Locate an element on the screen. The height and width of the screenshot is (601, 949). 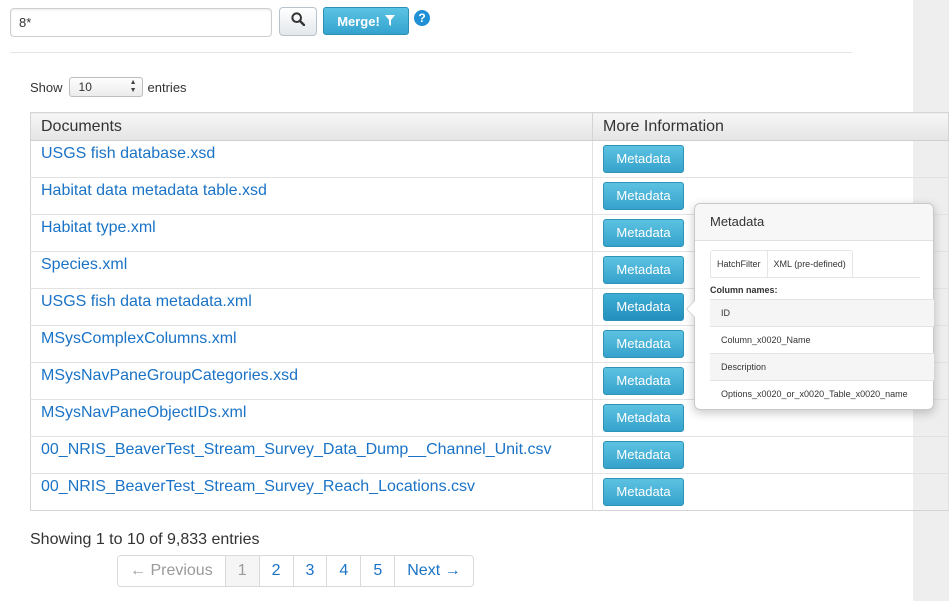
table-row: USGS fish database.xsd Metadata is located at coordinates (489, 159).